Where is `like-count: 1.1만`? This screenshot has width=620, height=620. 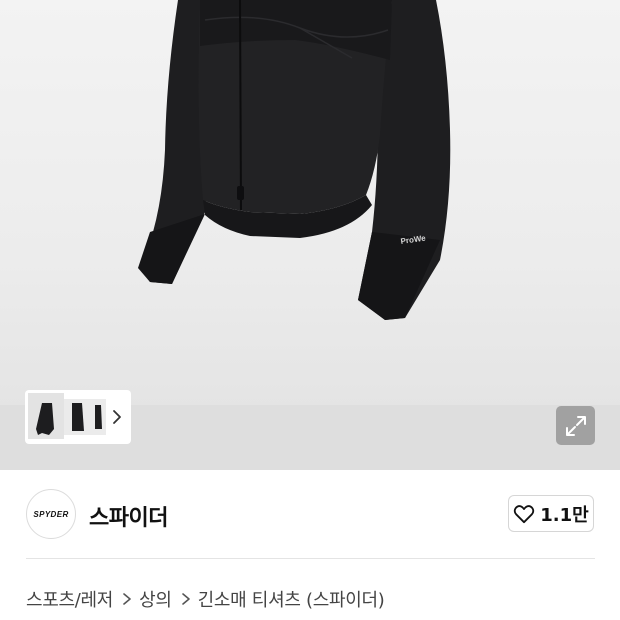 like-count: 1.1만 is located at coordinates (564, 515).